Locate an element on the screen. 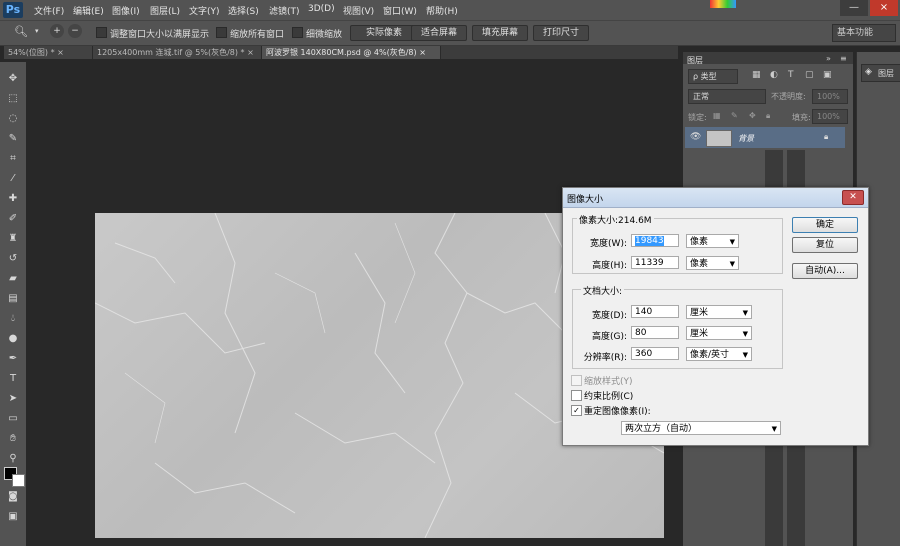 The height and width of the screenshot is (546, 900). crop-tool-icon: ⌗ is located at coordinates (13, 159).